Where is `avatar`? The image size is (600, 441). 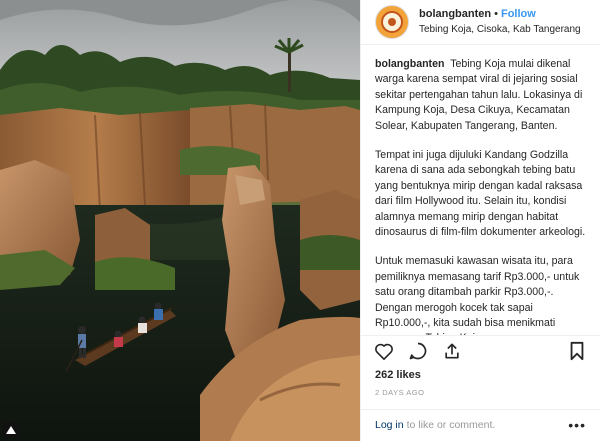 avatar is located at coordinates (392, 21).